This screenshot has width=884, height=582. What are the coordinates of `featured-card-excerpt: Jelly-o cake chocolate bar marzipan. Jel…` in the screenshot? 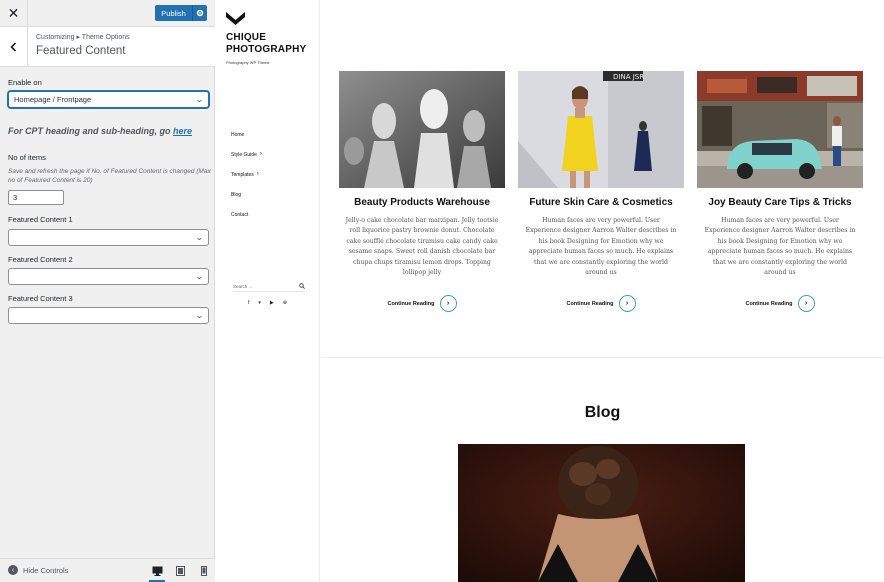 It's located at (422, 247).